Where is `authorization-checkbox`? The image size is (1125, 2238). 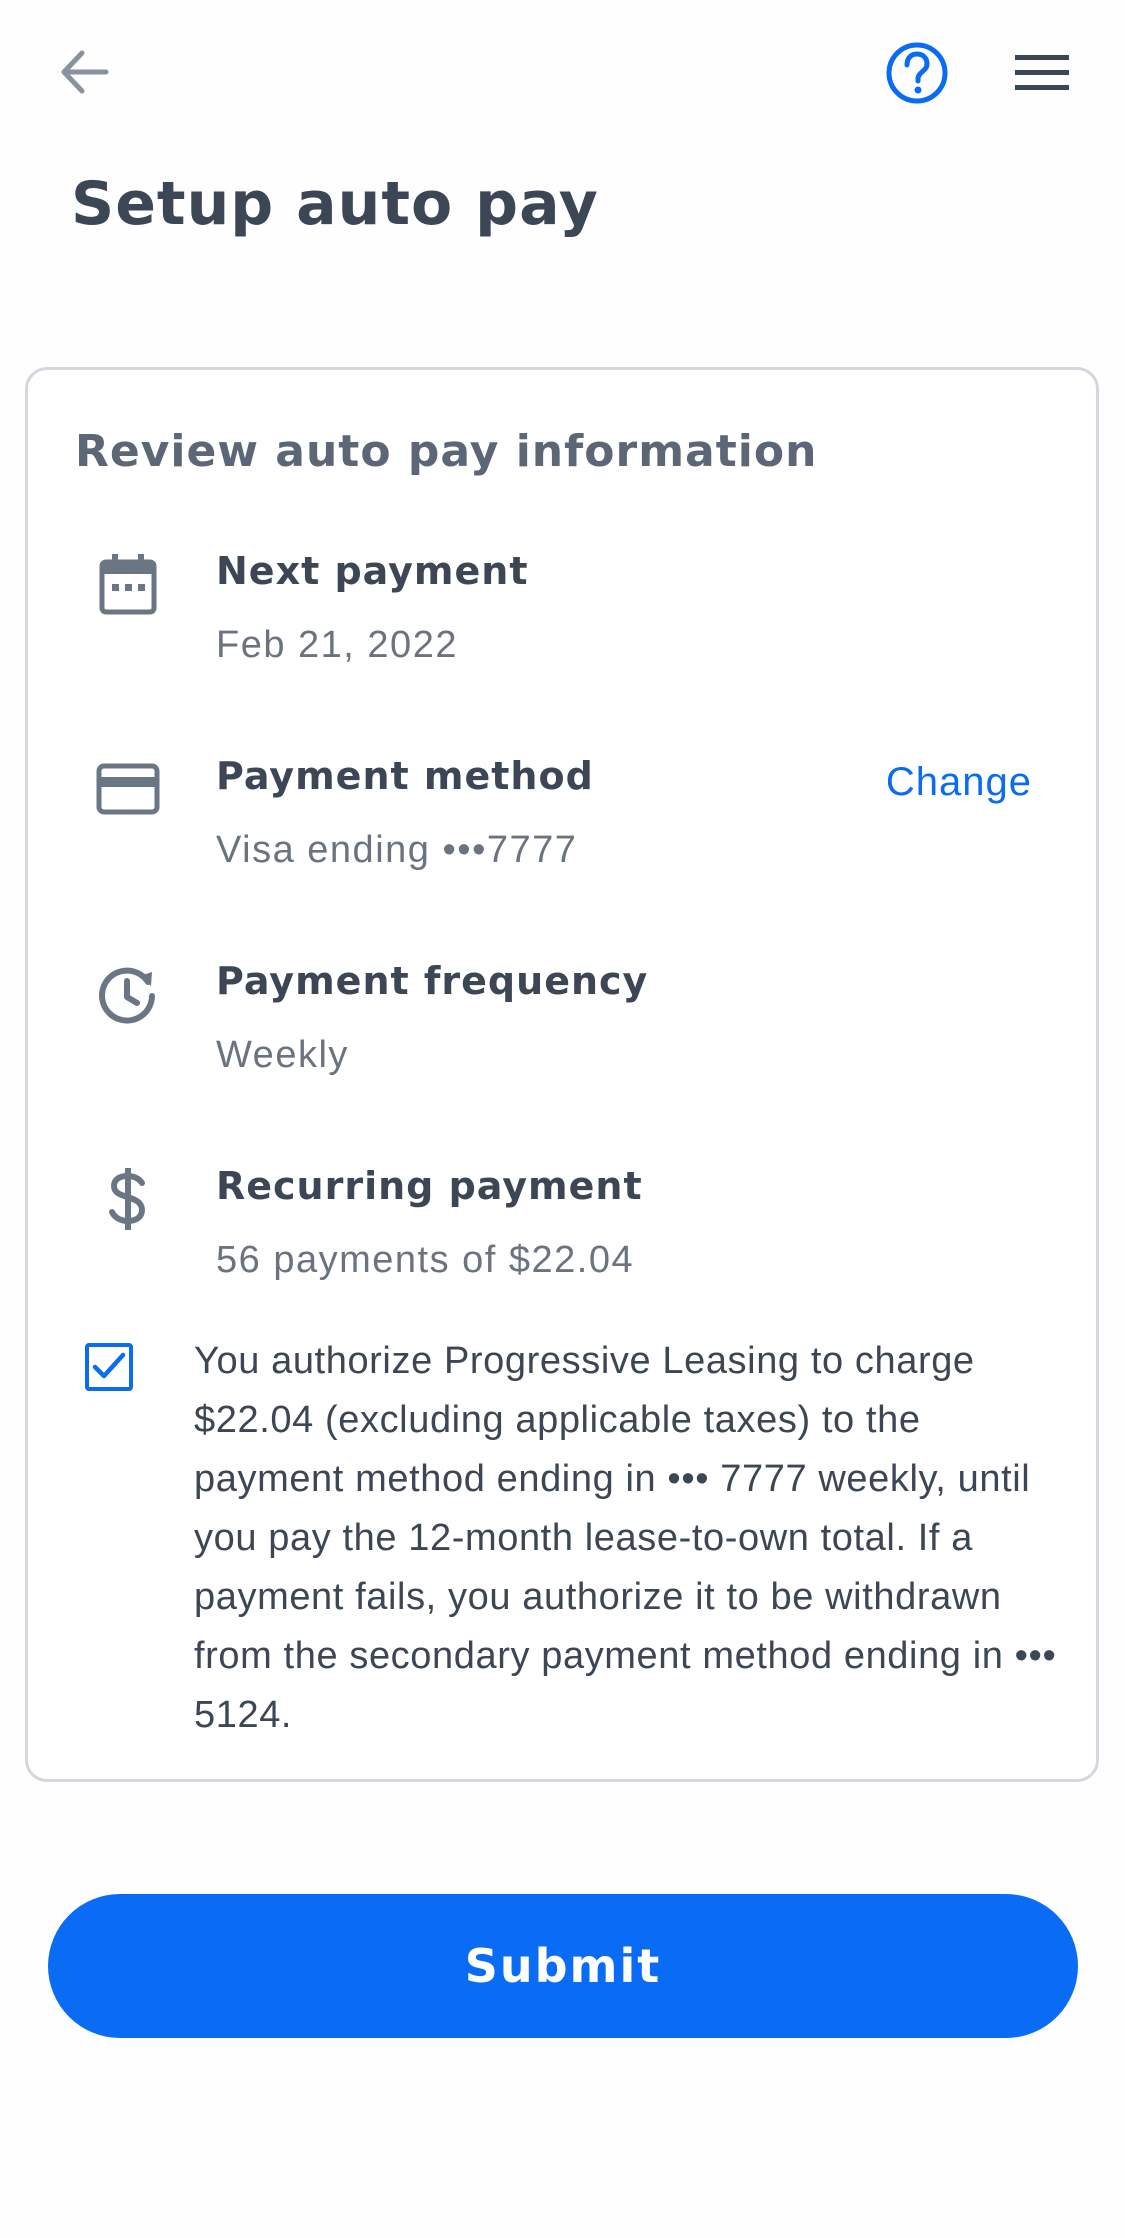
authorization-checkbox is located at coordinates (109, 1367).